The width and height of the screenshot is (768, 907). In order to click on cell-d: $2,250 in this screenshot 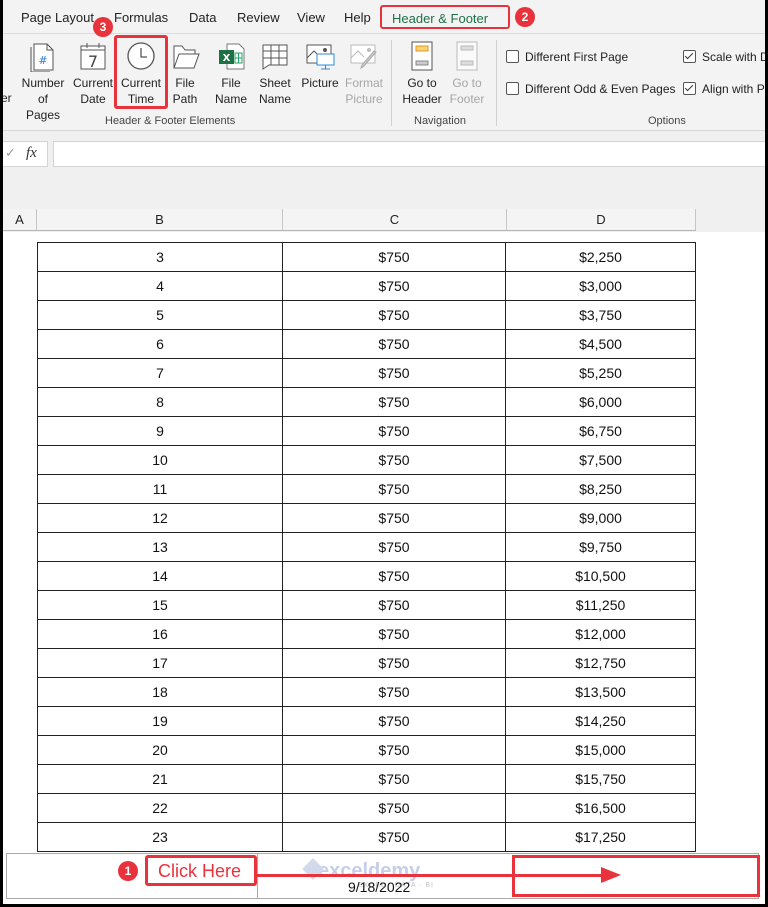, I will do `click(600, 257)`.